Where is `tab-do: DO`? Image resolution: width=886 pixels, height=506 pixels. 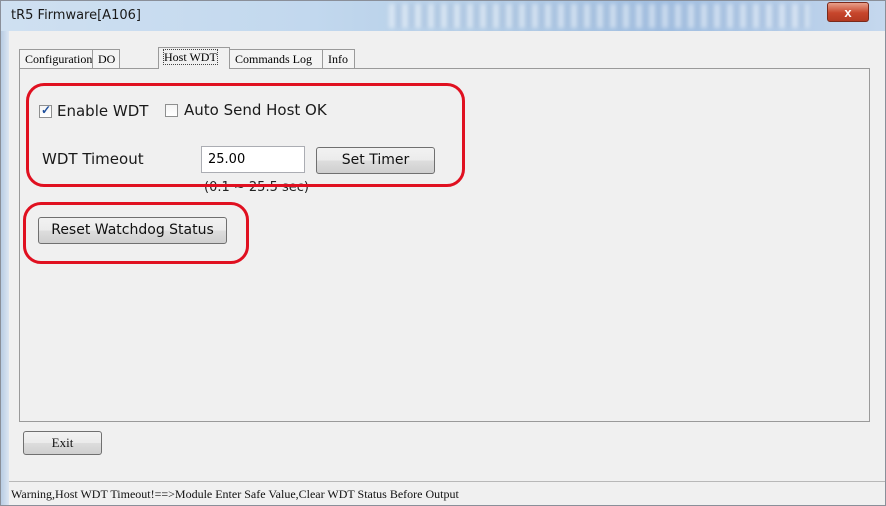
tab-do: DO is located at coordinates (106, 58).